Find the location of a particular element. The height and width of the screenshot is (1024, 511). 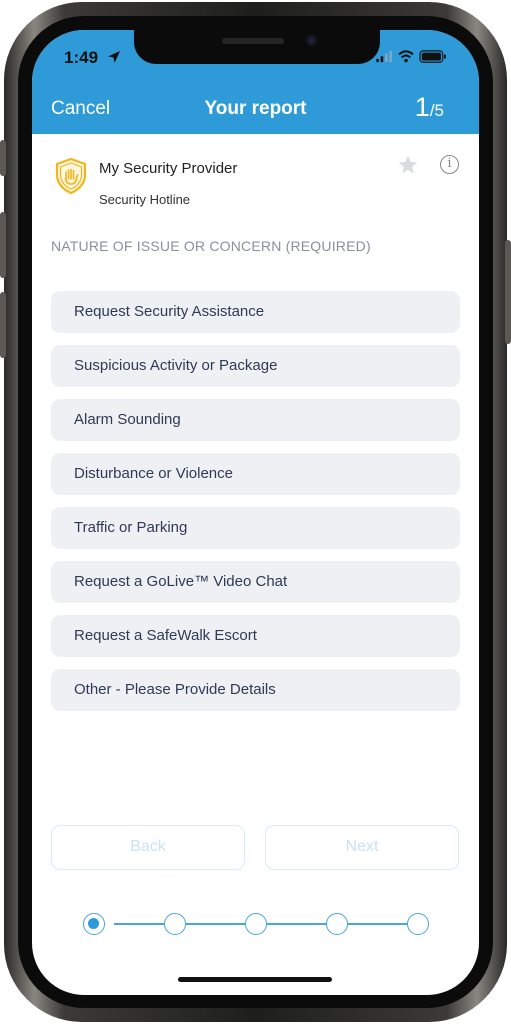

shield-hand-icon is located at coordinates (71, 176).